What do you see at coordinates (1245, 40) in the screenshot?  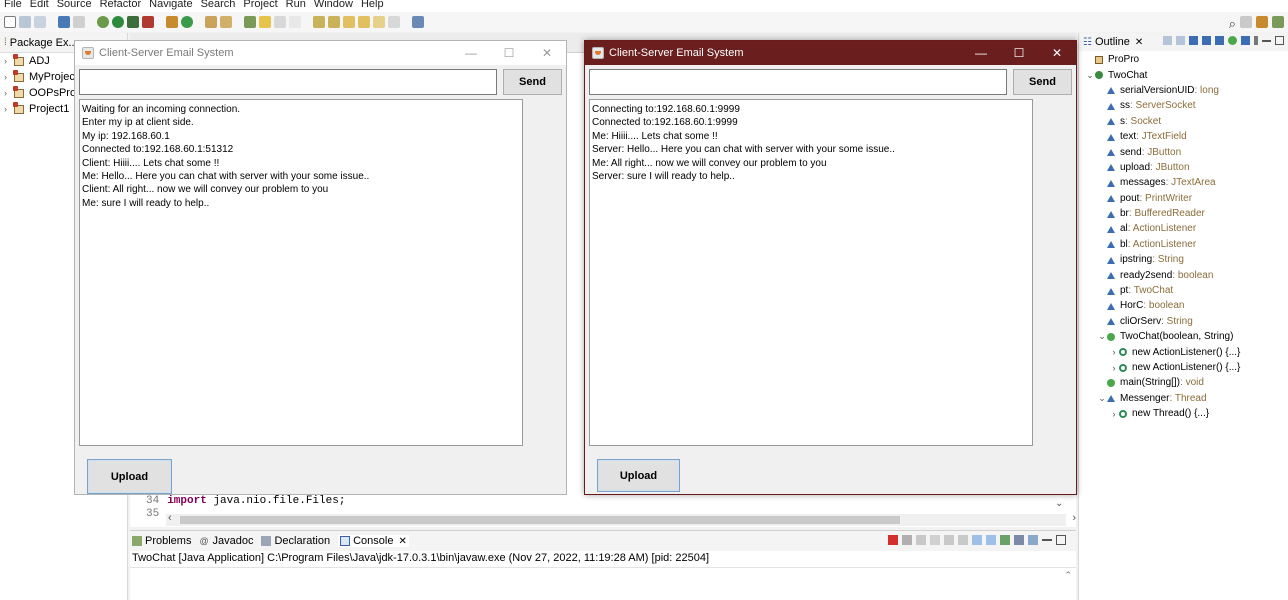 I see `link-editor-icon` at bounding box center [1245, 40].